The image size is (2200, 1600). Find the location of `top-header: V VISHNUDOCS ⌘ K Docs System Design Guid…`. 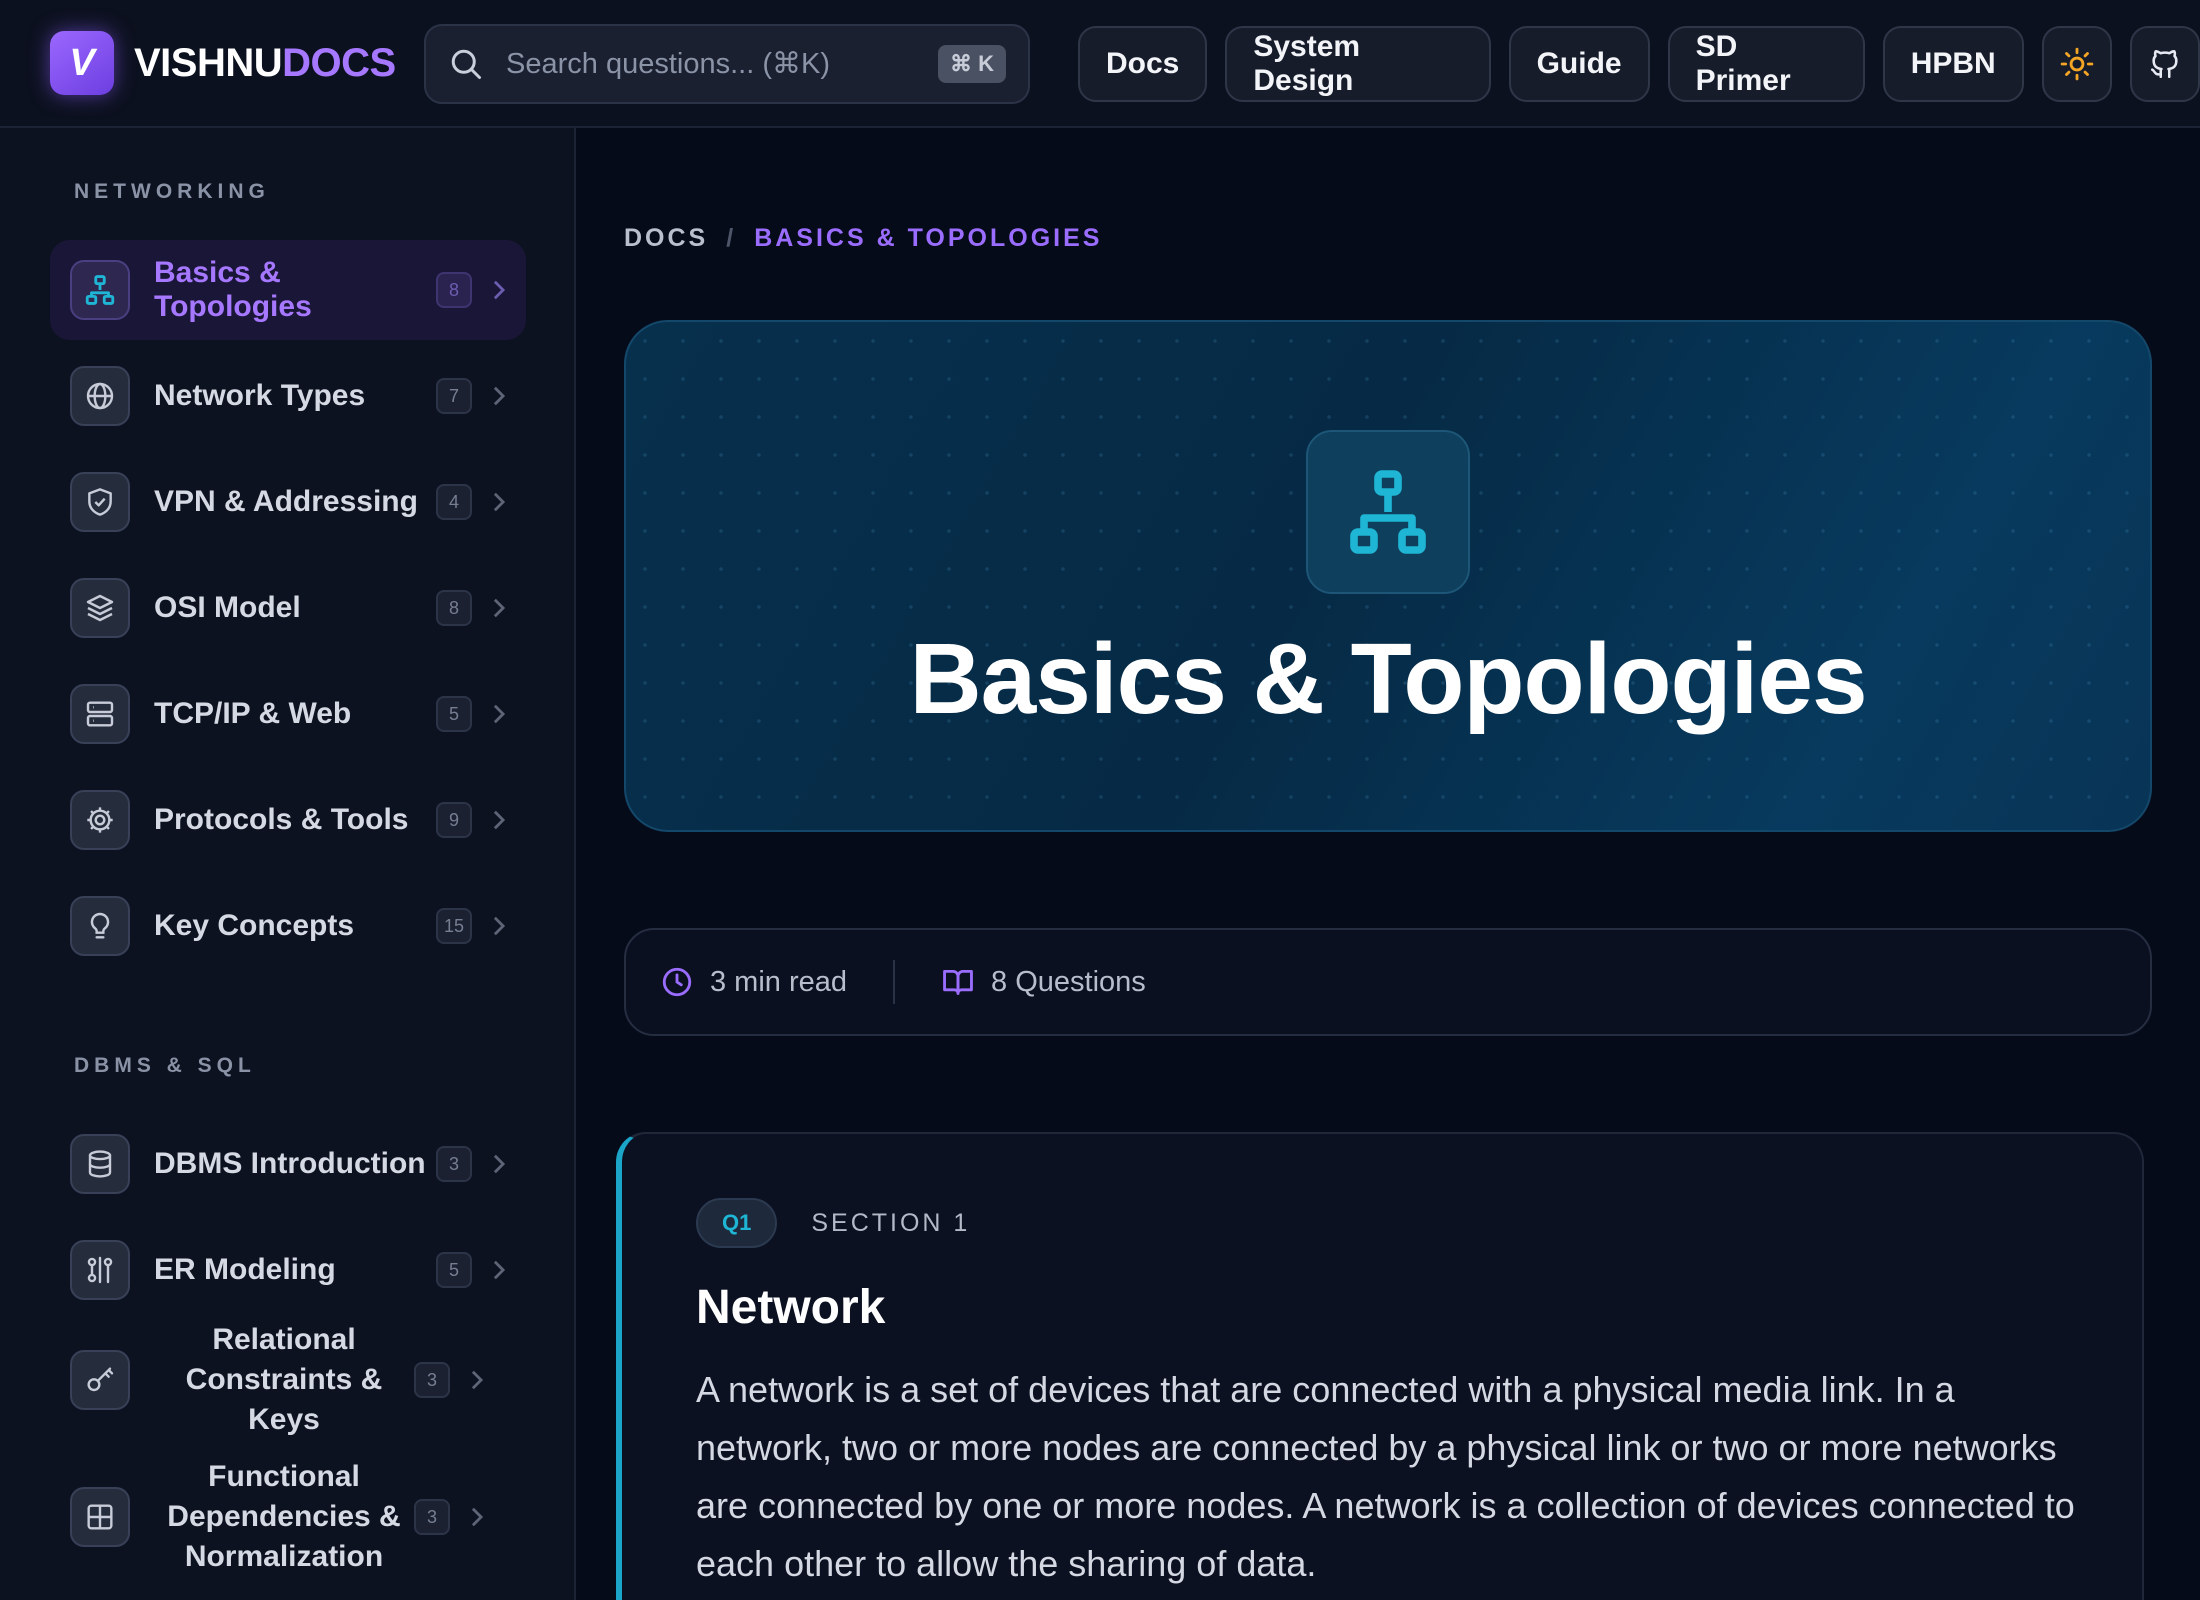

top-header: V VISHNUDOCS ⌘ K Docs System Design Guid… is located at coordinates (1100, 64).